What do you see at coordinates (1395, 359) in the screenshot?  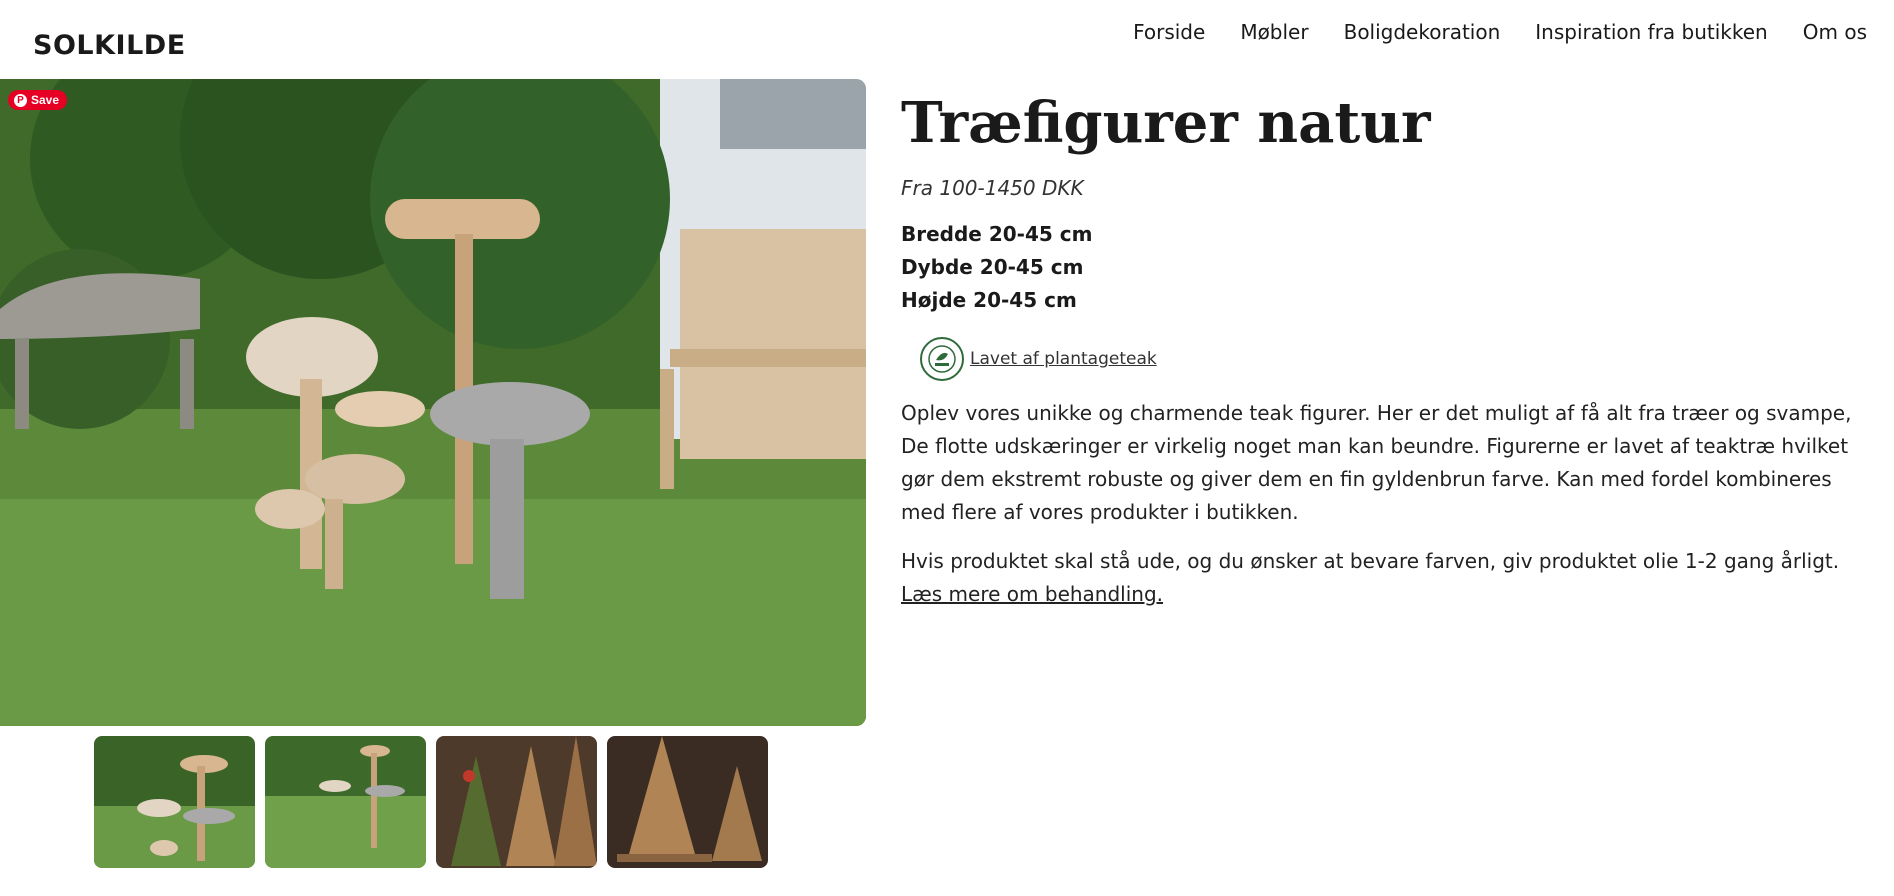 I see `teak-badge-row: Lavet af plantageteak` at bounding box center [1395, 359].